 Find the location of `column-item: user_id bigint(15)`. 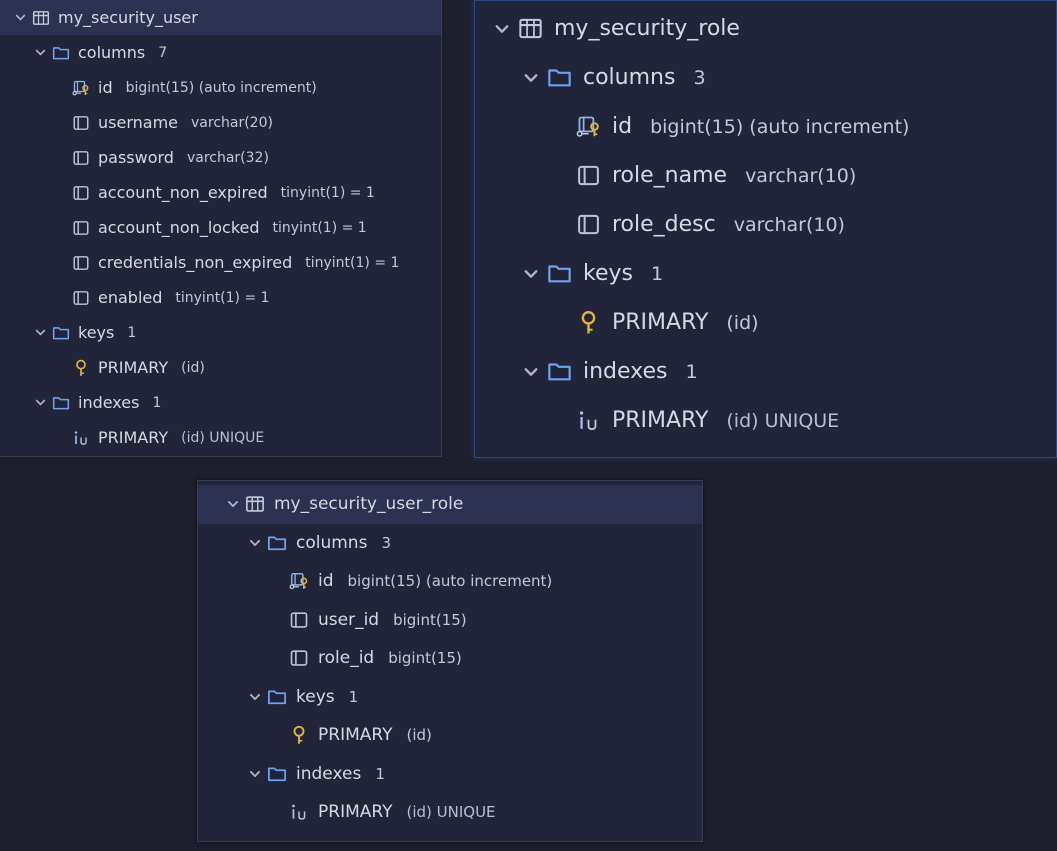

column-item: user_id bigint(15) is located at coordinates (450, 620).